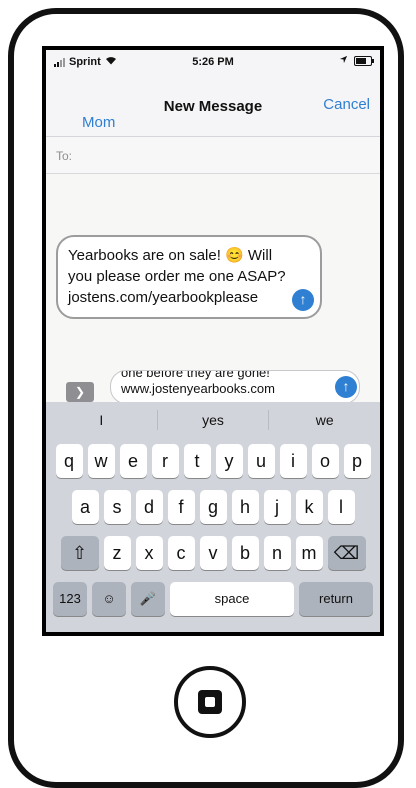  What do you see at coordinates (101, 461) in the screenshot?
I see `key-w: w` at bounding box center [101, 461].